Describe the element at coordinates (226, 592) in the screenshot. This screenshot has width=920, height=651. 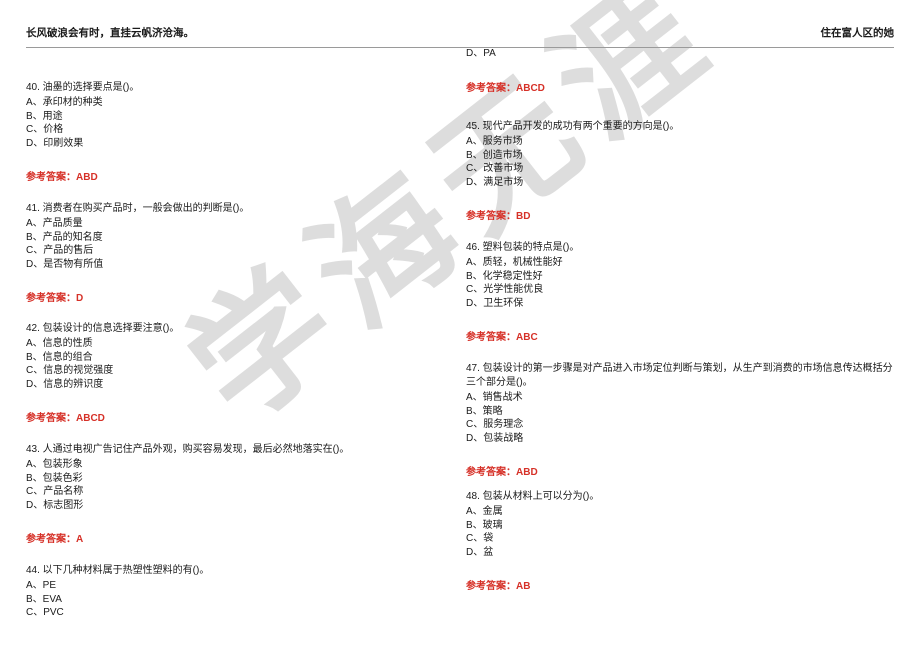
I see `question-block: 44. 以下几种材料属于热塑性塑料的有()。 A、PE B、EVA C、PVC` at that location.